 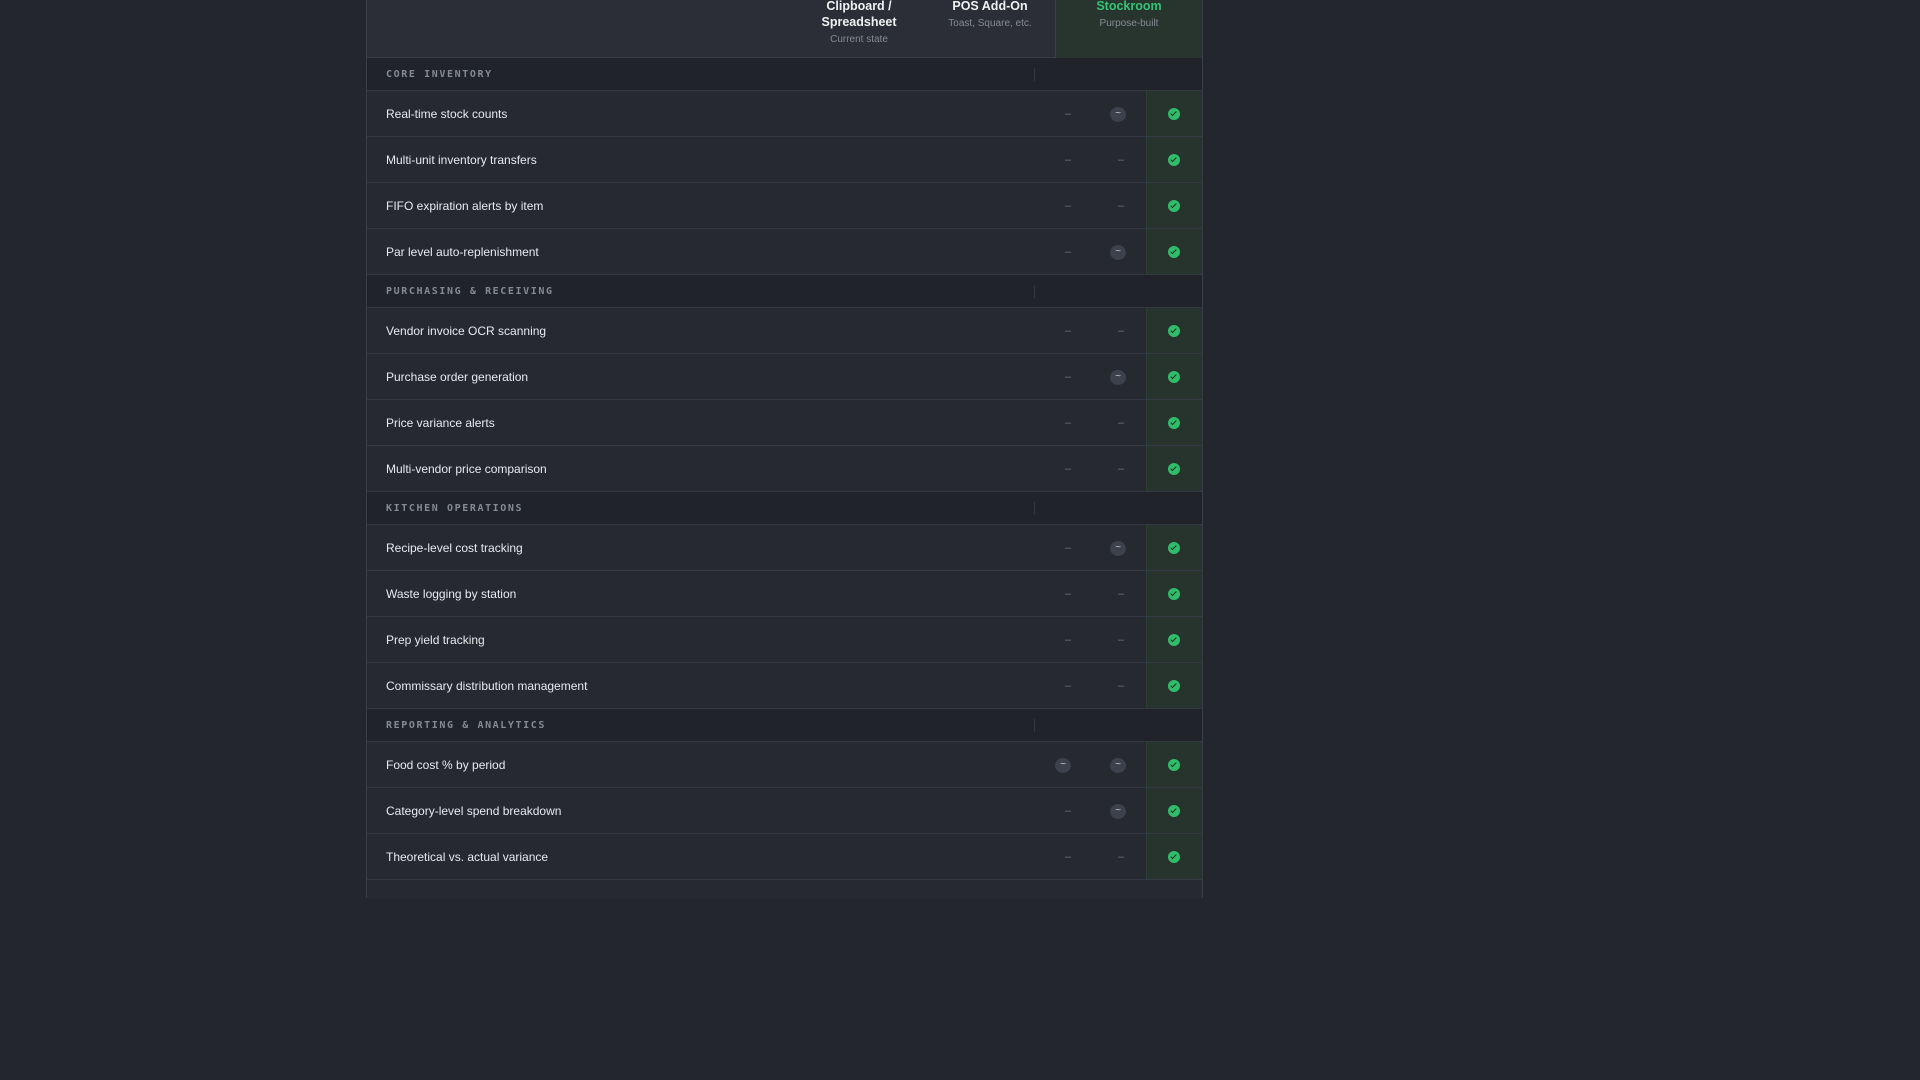 What do you see at coordinates (784, 857) in the screenshot?
I see `table-row: Theoretical vs. actual variance – –` at bounding box center [784, 857].